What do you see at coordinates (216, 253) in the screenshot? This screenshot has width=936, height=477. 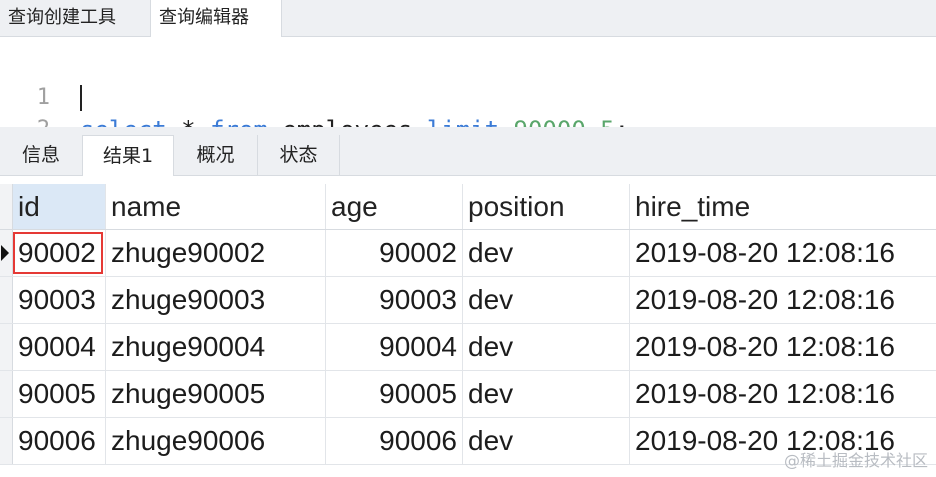 I see `cell-name: zhuge90002` at bounding box center [216, 253].